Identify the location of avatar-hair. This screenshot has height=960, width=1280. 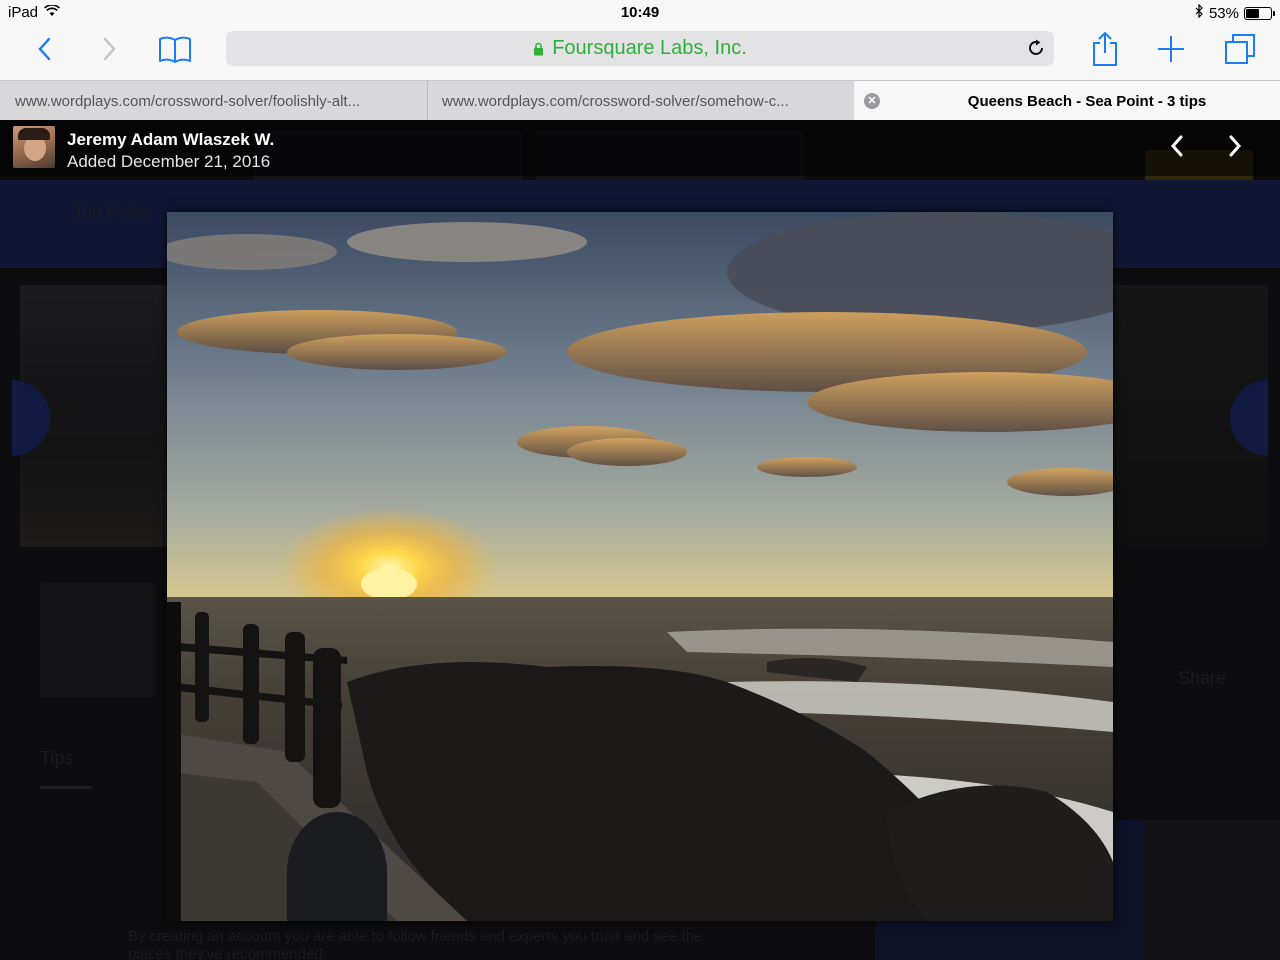
(34, 134).